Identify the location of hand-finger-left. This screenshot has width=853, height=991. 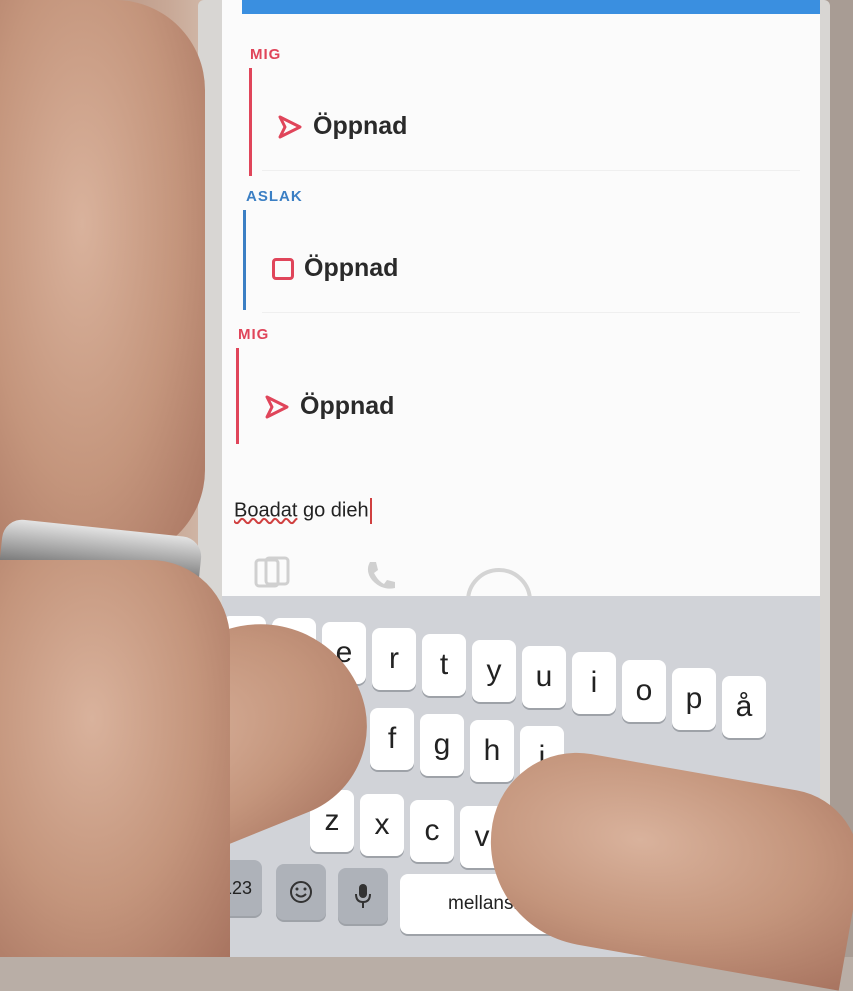
(102, 280).